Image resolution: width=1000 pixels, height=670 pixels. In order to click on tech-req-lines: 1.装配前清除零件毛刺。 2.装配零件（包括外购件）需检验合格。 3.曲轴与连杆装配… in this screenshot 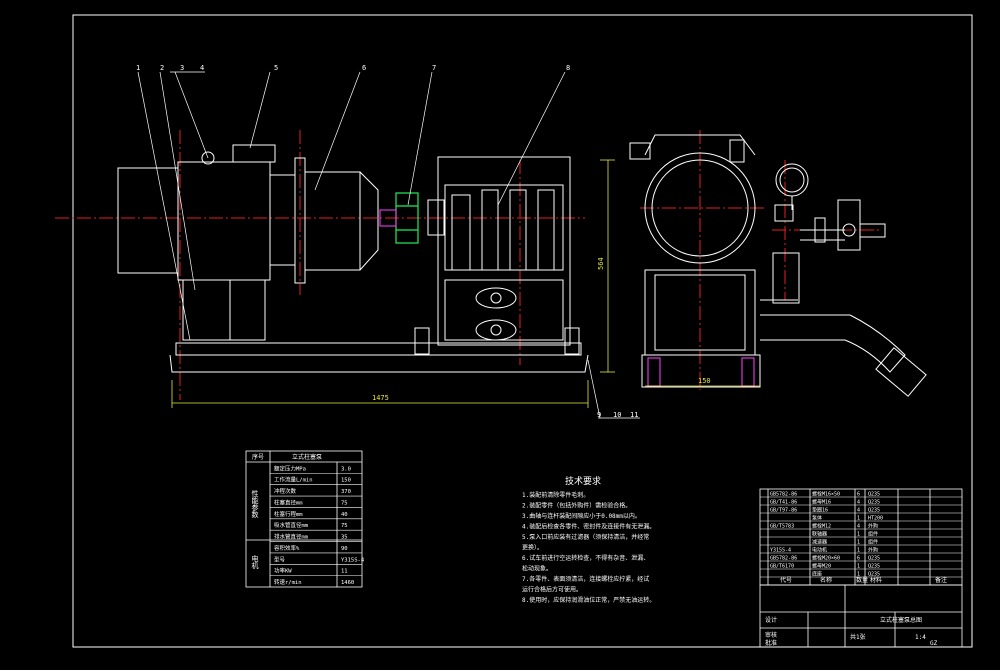, I will do `click(588, 547)`.